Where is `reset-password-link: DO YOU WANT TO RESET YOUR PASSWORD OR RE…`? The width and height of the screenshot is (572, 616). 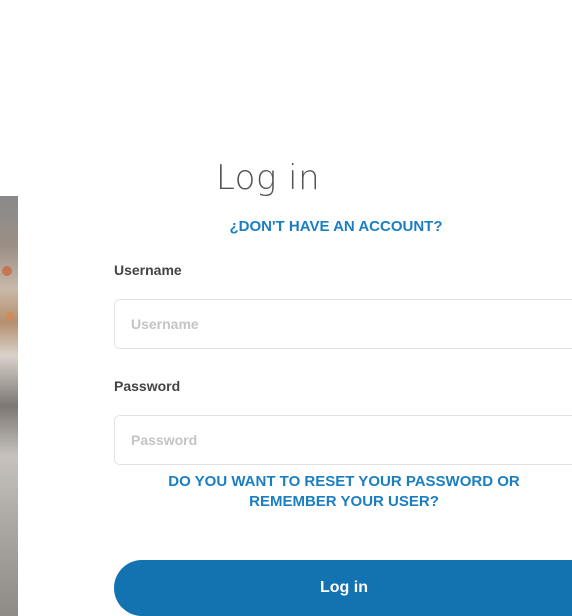 reset-password-link: DO YOU WANT TO RESET YOUR PASSWORD OR RE… is located at coordinates (343, 492).